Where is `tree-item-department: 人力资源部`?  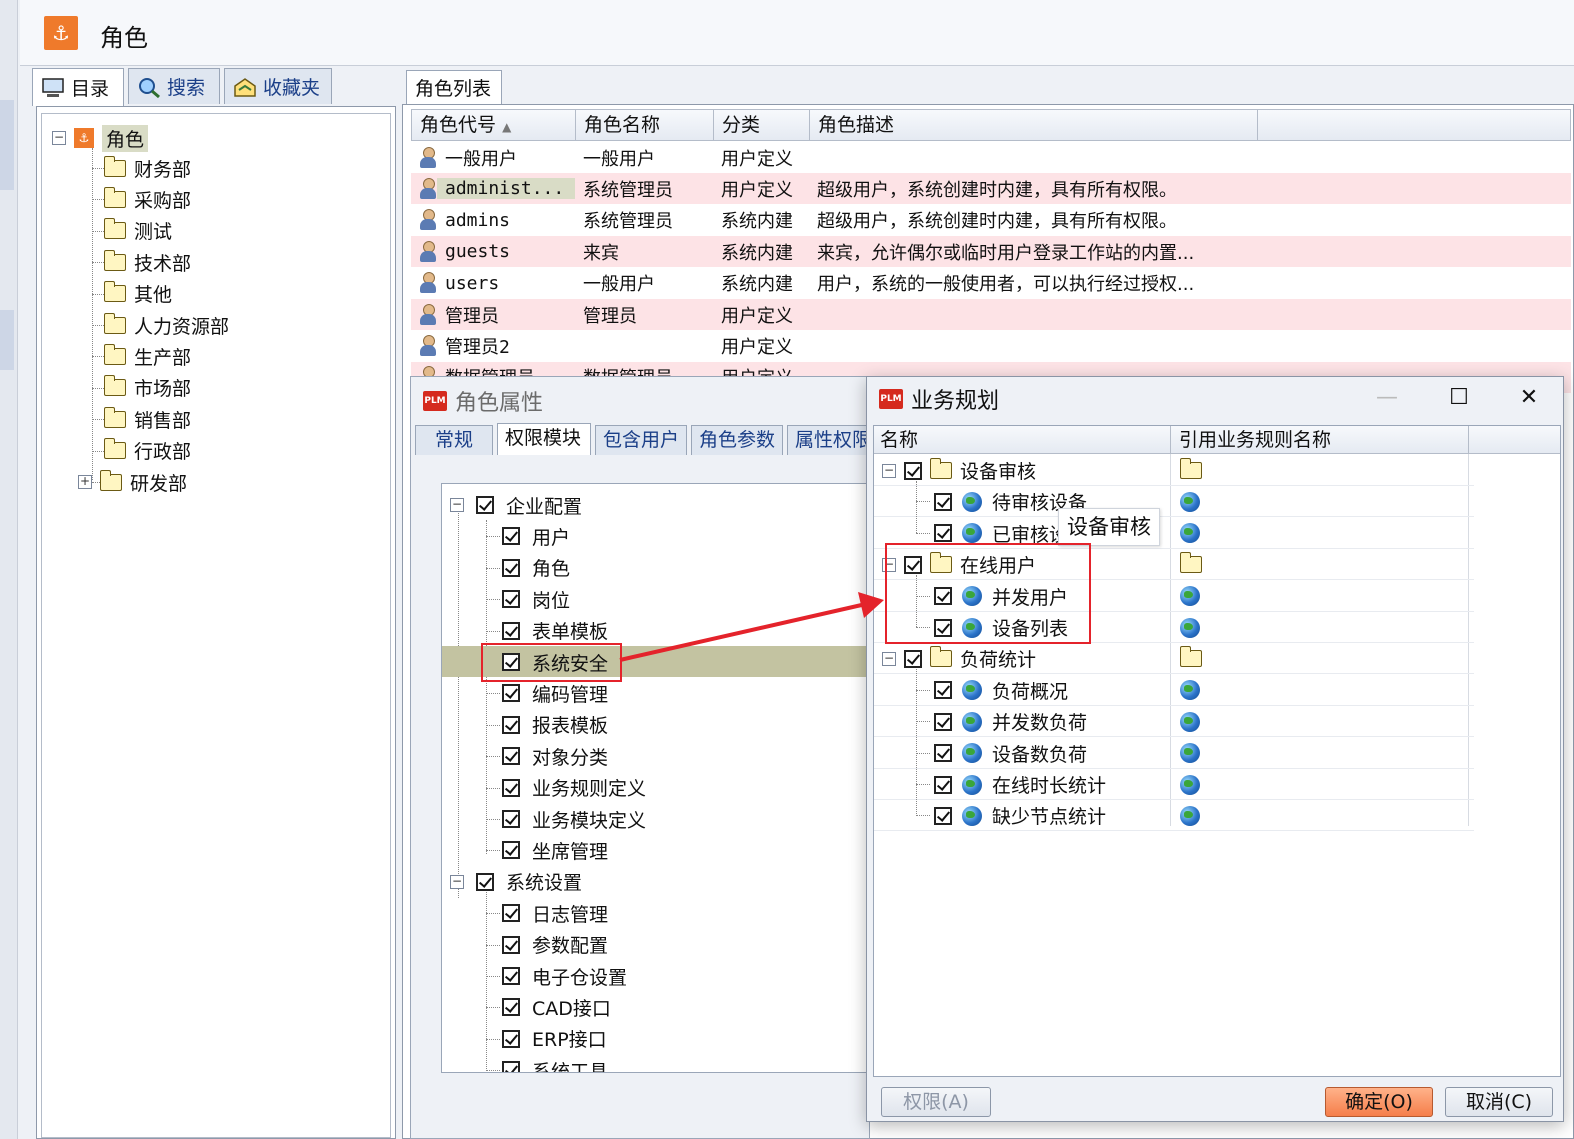 tree-item-department: 人力资源部 is located at coordinates (166, 325).